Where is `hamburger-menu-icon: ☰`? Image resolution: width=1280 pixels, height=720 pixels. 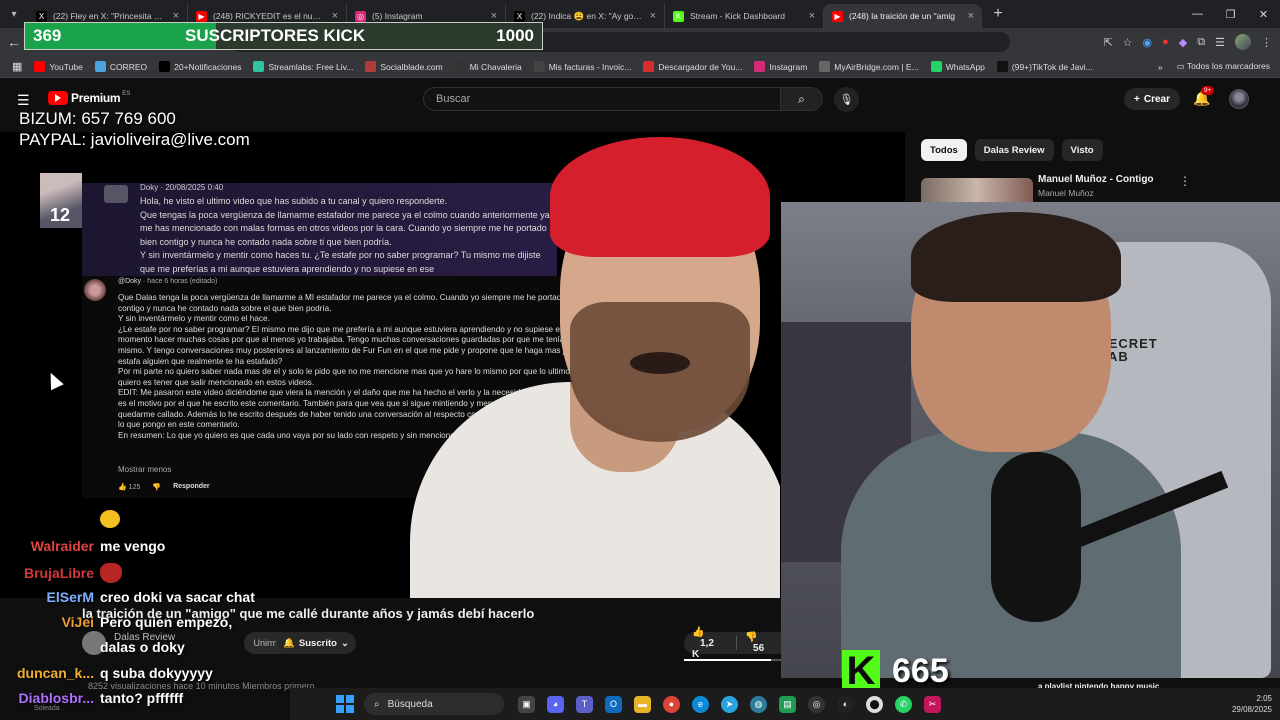 hamburger-menu-icon: ☰ is located at coordinates (24, 100).